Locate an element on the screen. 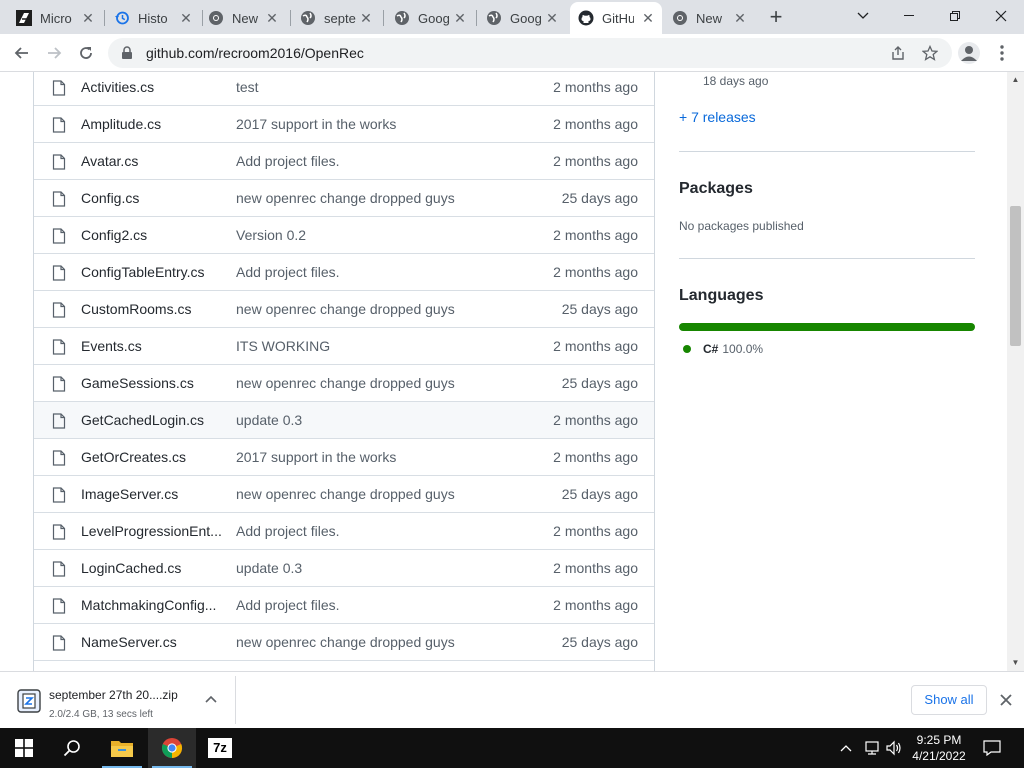 This screenshot has width=1024, height=768. forward-button is located at coordinates (54, 53).